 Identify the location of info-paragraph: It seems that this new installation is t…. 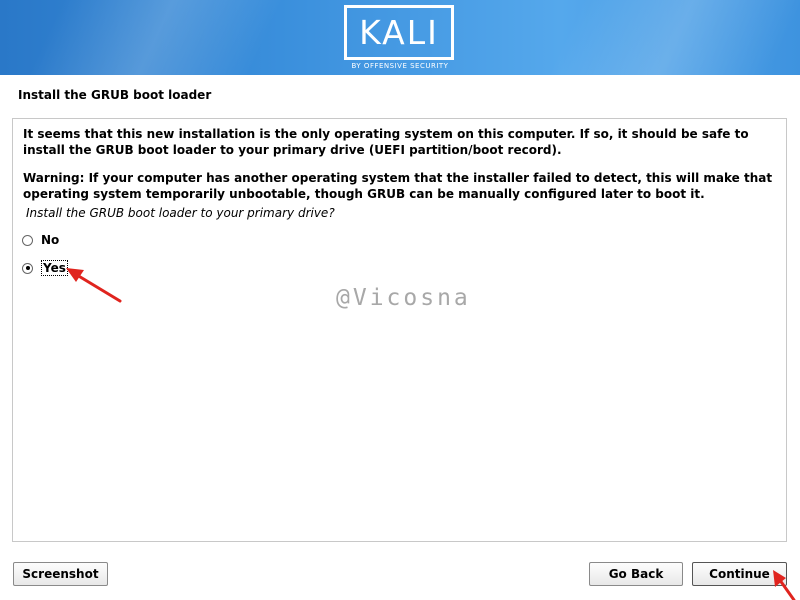
(386, 142).